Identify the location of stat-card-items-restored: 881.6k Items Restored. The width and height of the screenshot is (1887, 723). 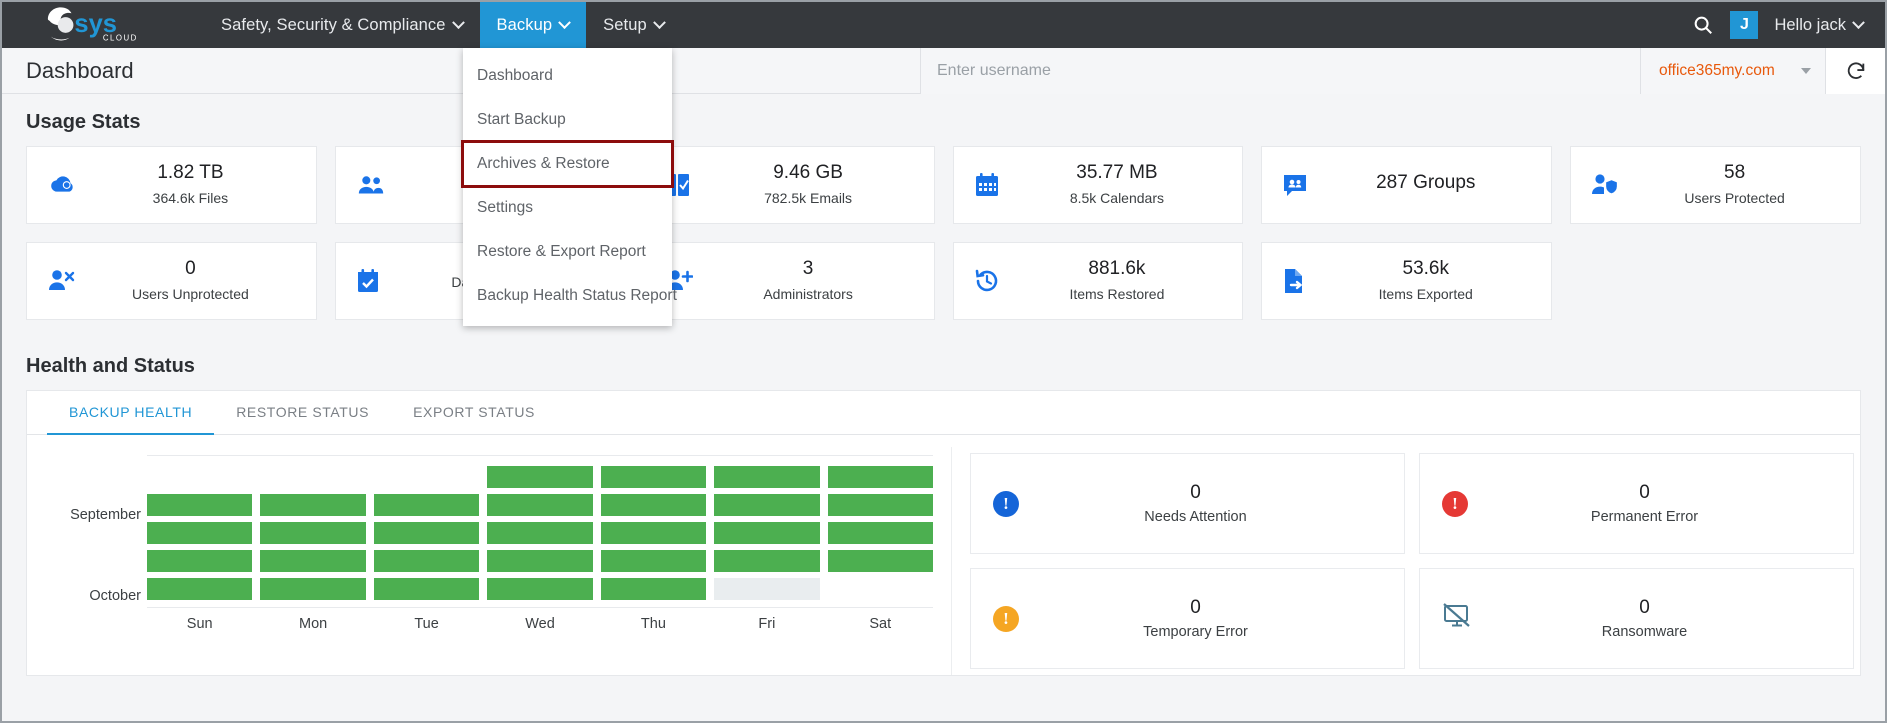
(1098, 281).